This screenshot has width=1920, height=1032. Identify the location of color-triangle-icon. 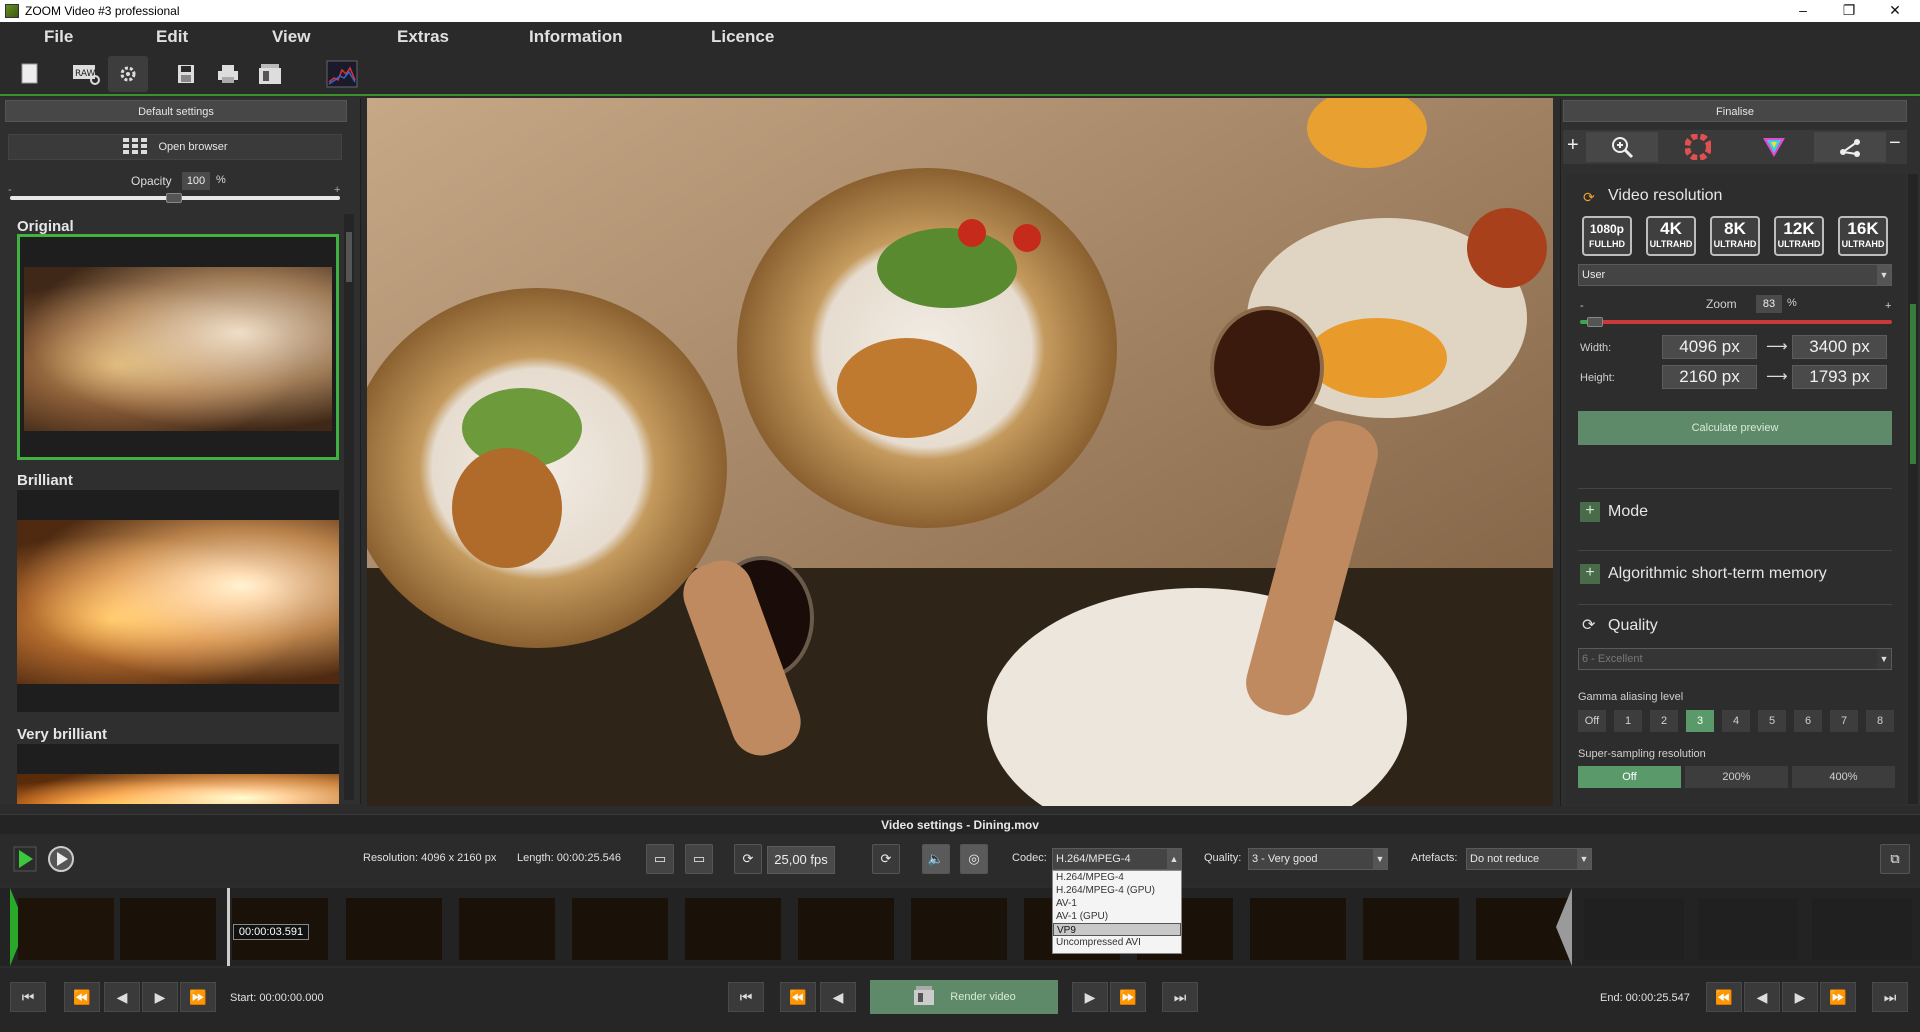
(1774, 147).